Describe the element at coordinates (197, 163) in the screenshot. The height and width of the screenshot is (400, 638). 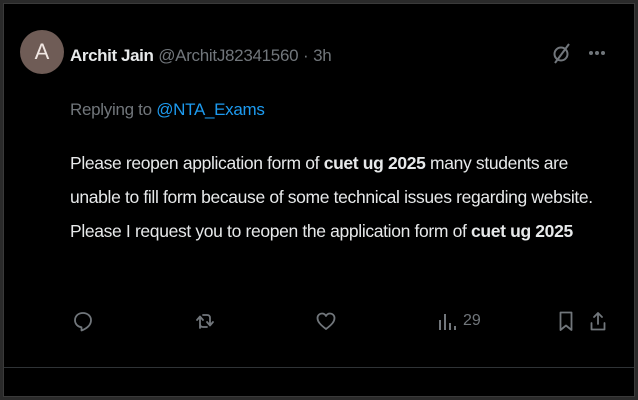
I see `tweet-text-part: Please reopen application form of` at that location.